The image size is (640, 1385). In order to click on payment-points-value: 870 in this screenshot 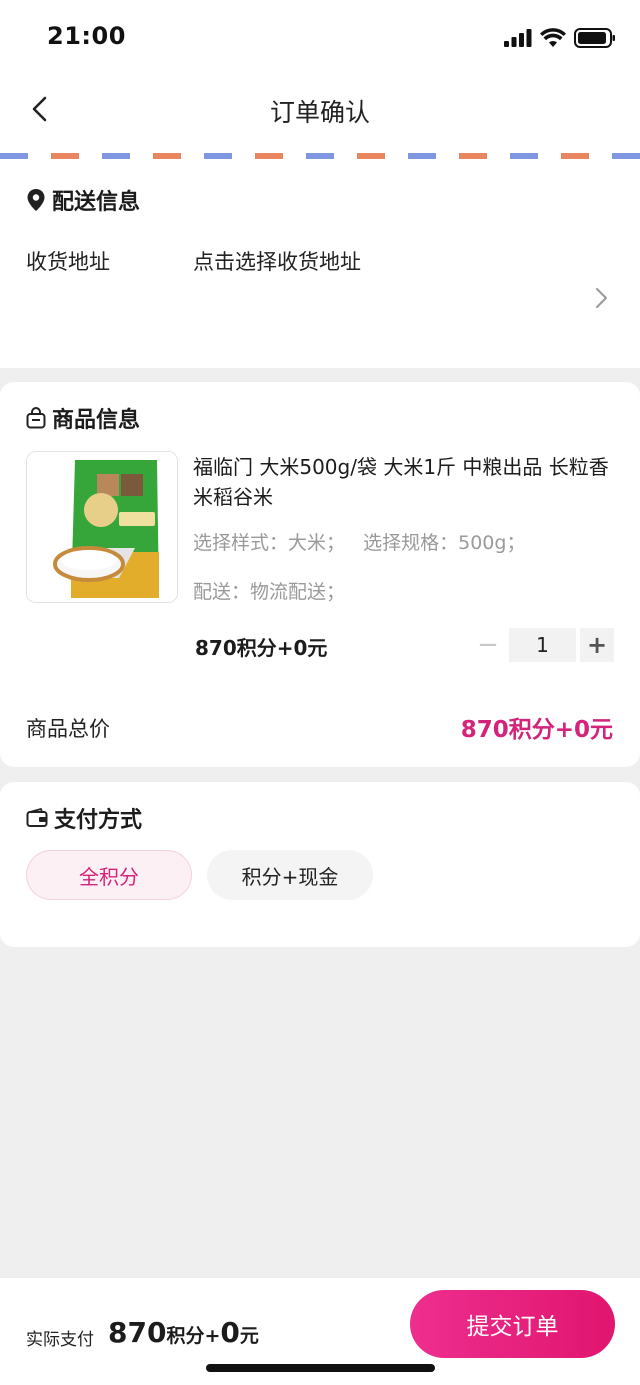, I will do `click(137, 1332)`.